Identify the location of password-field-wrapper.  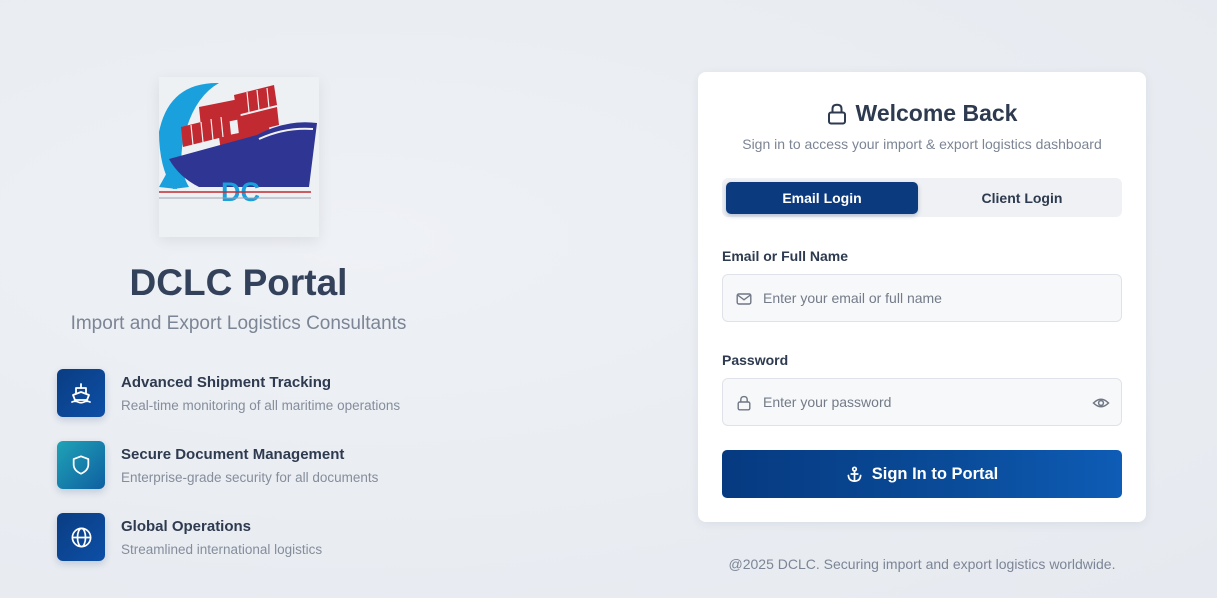
(922, 402).